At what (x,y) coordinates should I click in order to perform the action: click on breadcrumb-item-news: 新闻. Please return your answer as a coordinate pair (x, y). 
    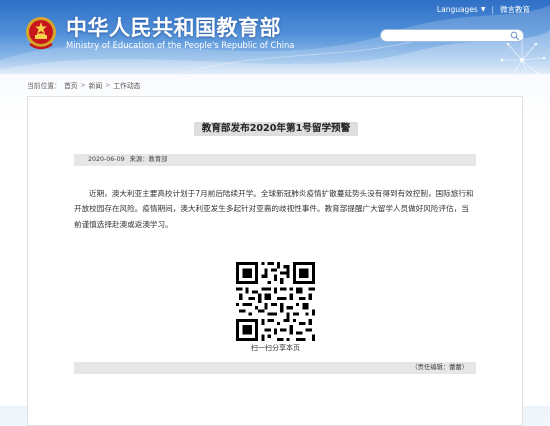
    Looking at the image, I should click on (96, 85).